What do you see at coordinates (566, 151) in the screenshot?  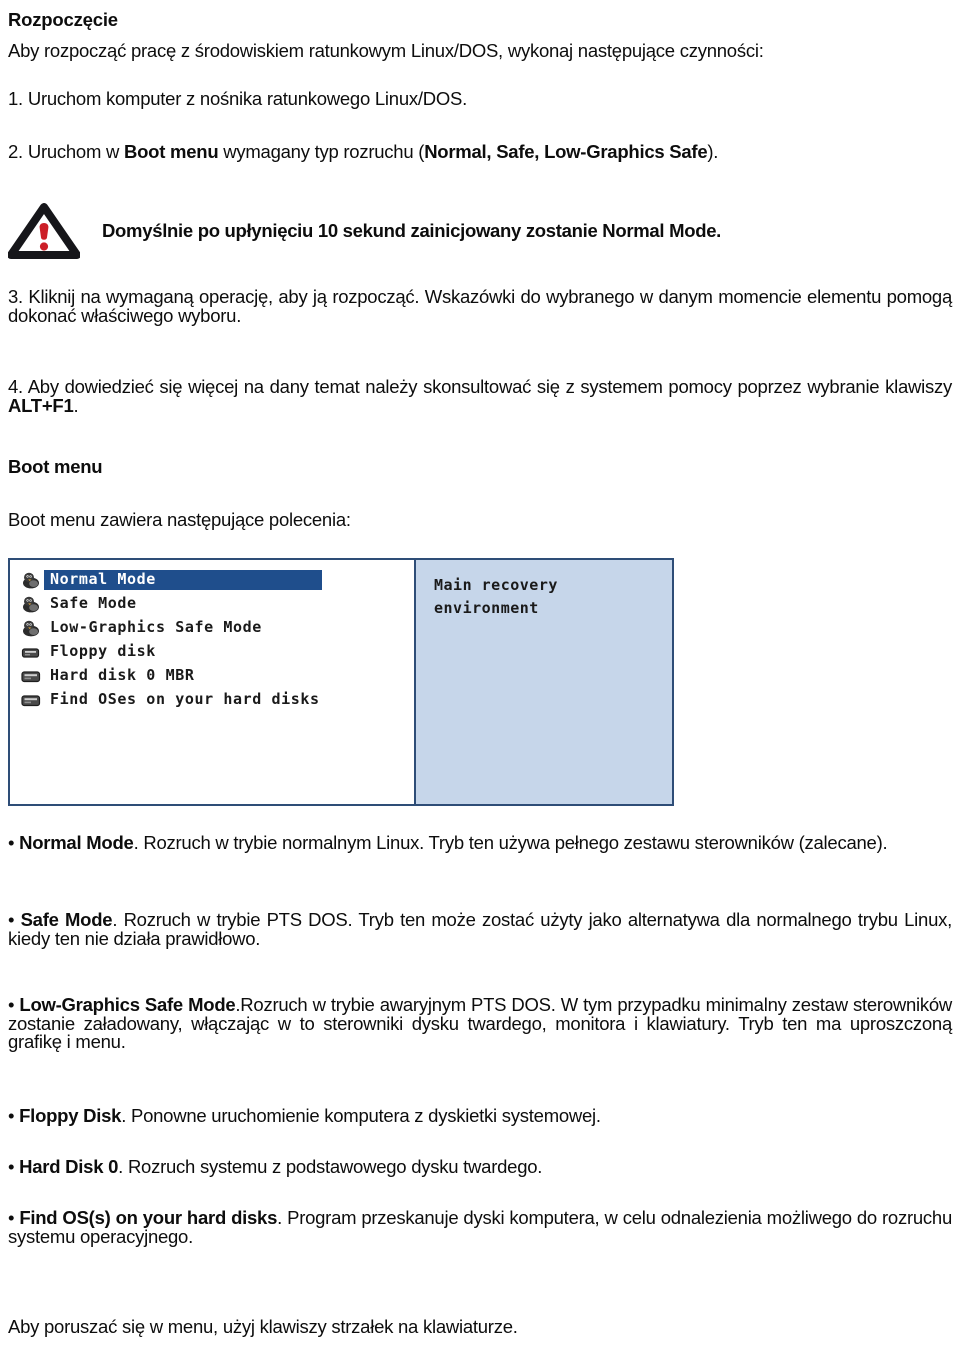 I see `step-2-bold-modes: Normal, Safe, Low-Graphics Safe` at bounding box center [566, 151].